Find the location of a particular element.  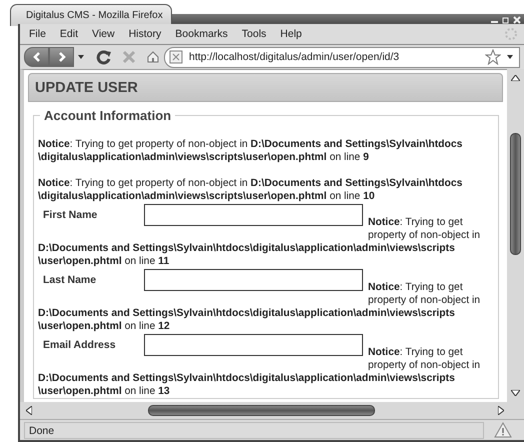

forward-button is located at coordinates (61, 57).